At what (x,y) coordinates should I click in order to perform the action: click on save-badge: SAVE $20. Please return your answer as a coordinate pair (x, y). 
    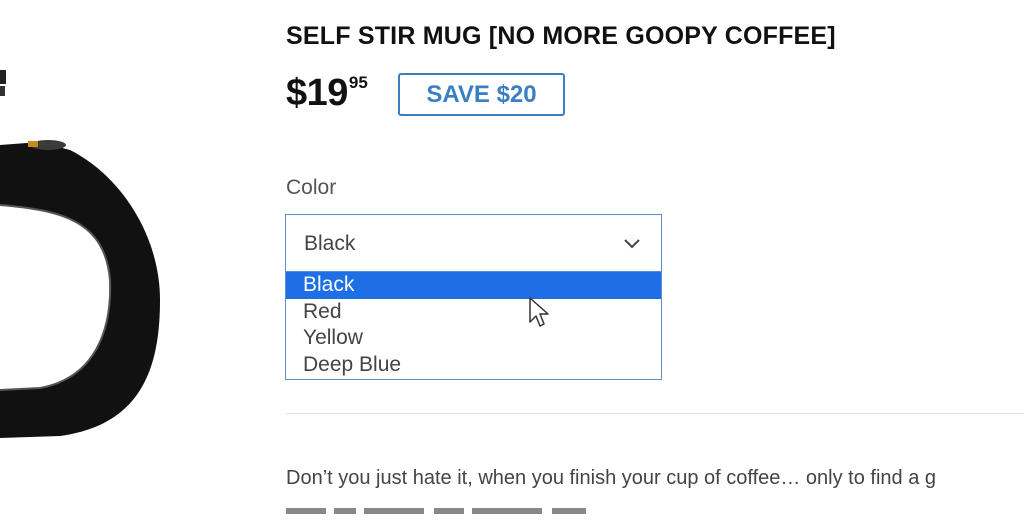
    Looking at the image, I should click on (481, 94).